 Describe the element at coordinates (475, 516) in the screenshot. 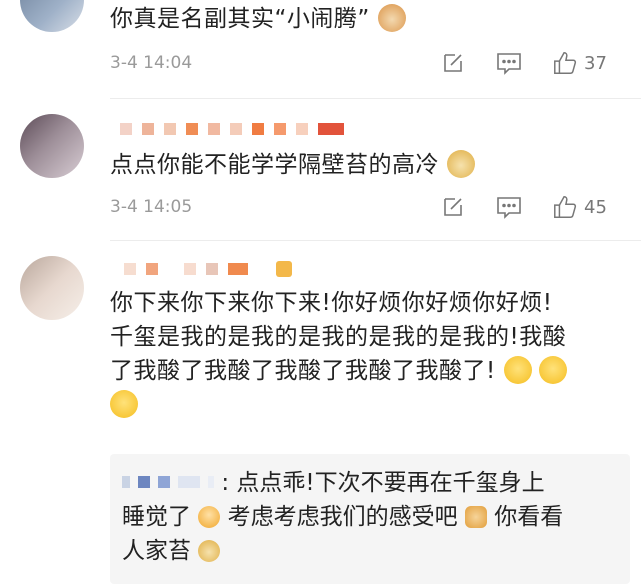

I see `handshake-emoji-icon` at that location.